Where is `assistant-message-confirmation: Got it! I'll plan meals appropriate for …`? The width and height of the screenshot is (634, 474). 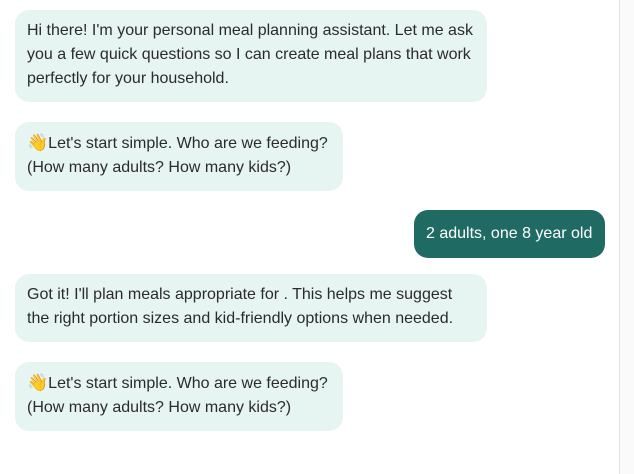 assistant-message-confirmation: Got it! I'll plan meals appropriate for … is located at coordinates (251, 308).